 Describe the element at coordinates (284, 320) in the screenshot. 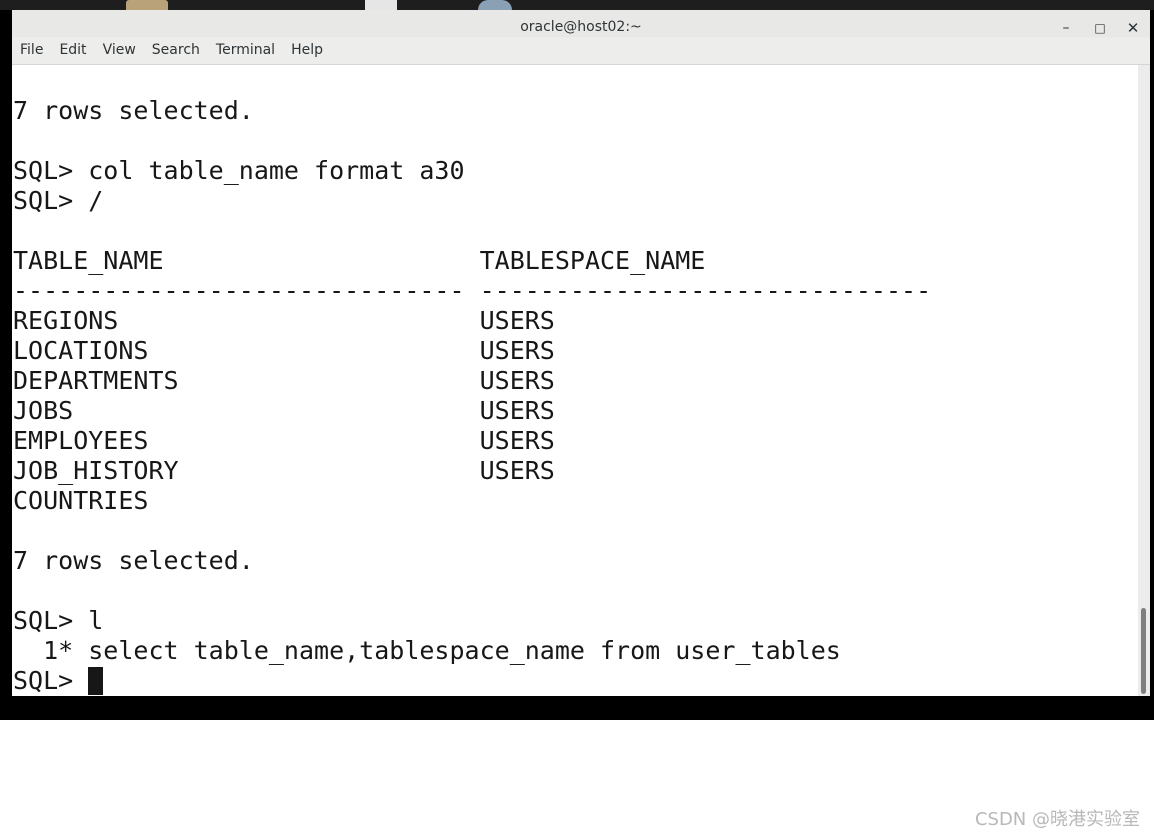

I see `terminal-line: REGIONS USERS` at that location.